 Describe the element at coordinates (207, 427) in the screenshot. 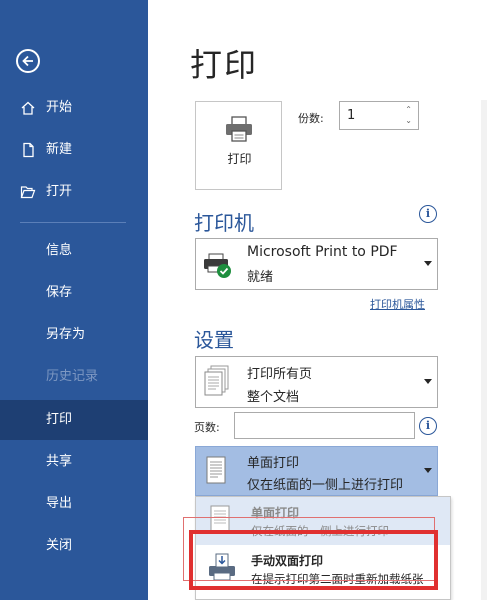

I see `pages-label: 页数:` at that location.